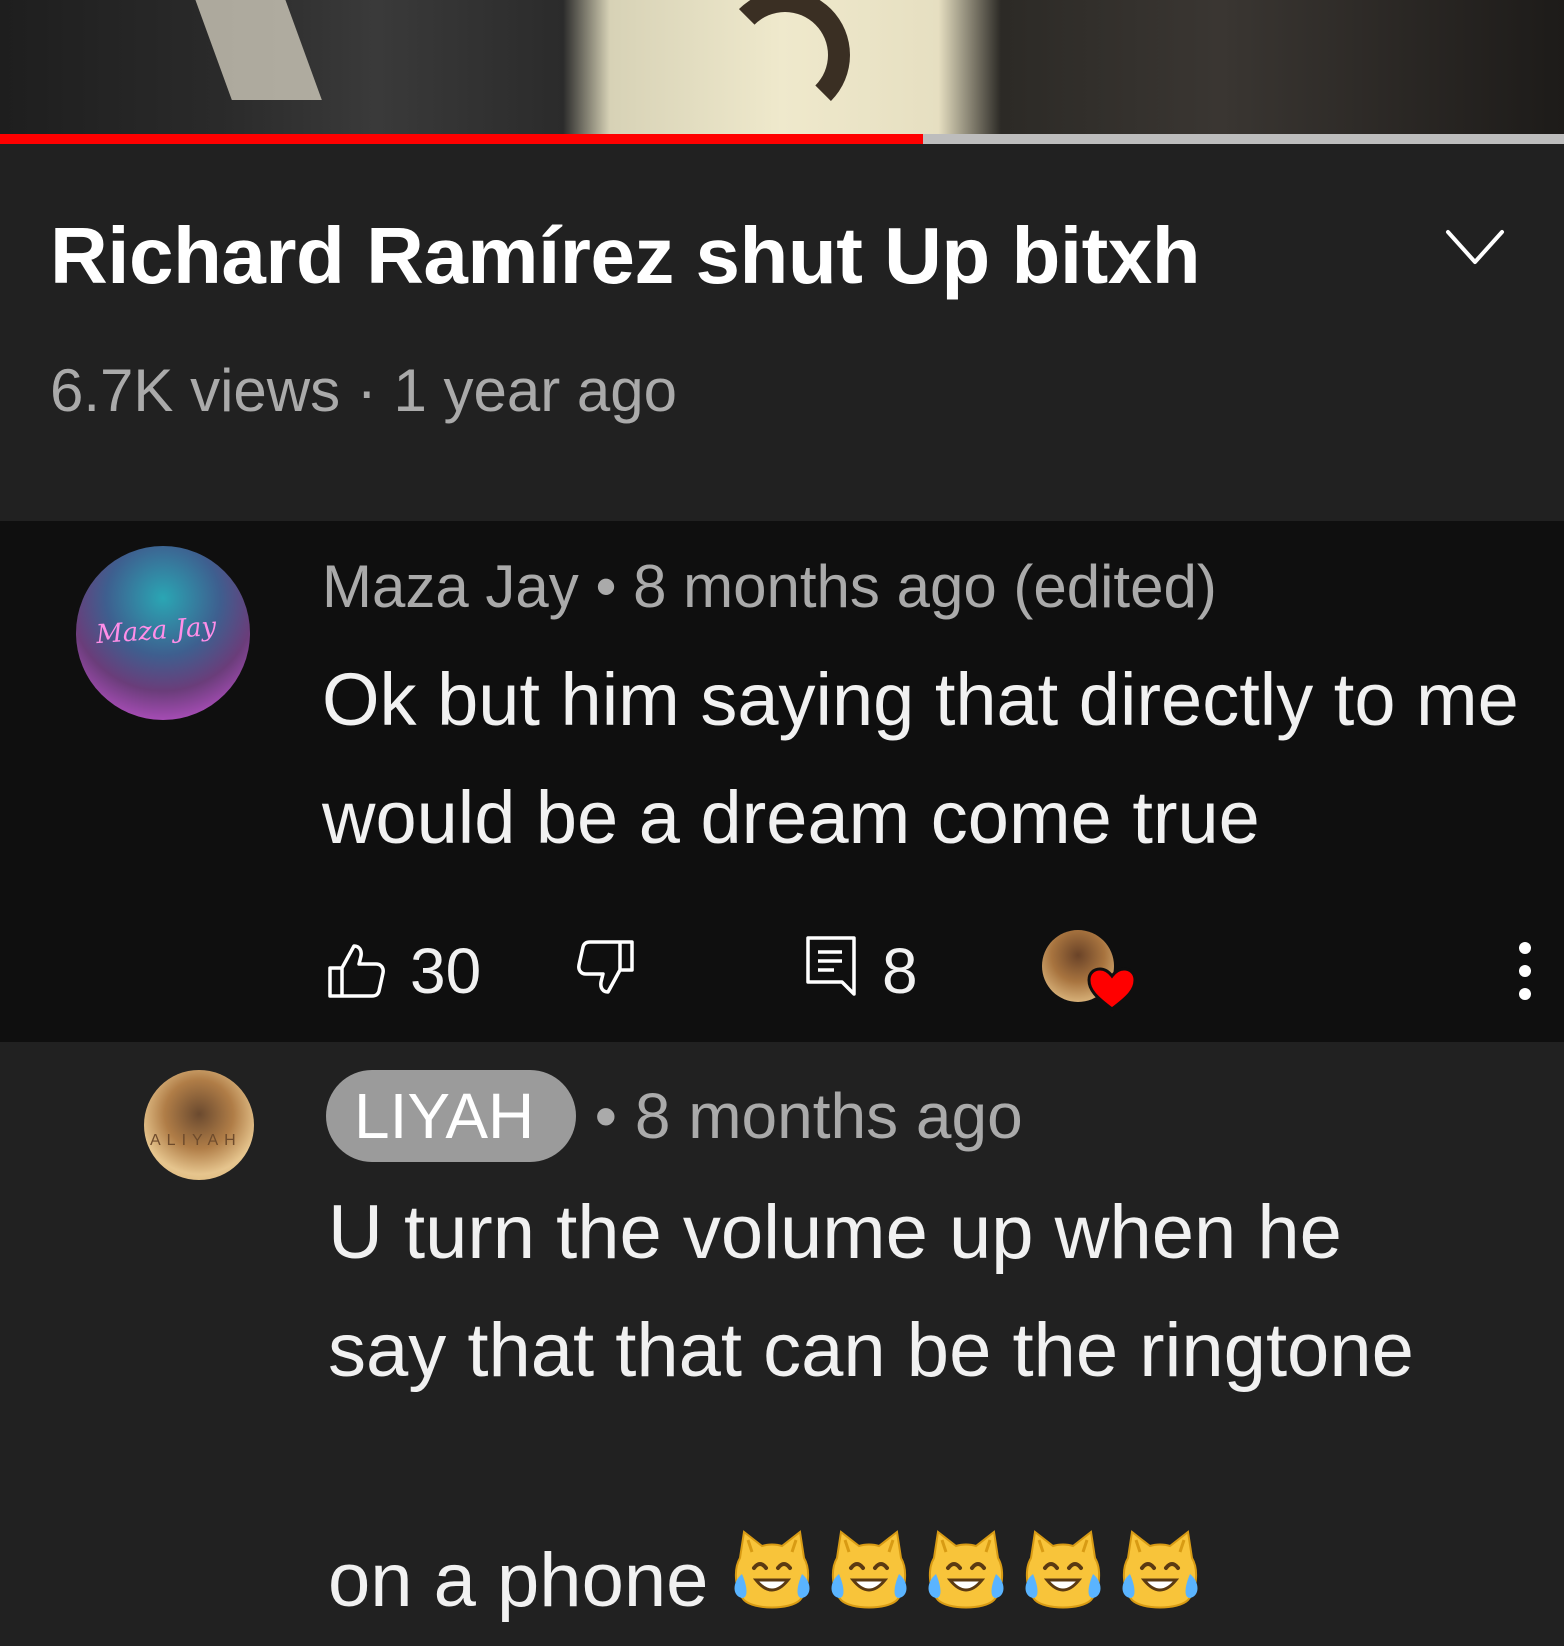 This screenshot has height=1646, width=1564. I want to click on reply-count: 8, so click(900, 971).